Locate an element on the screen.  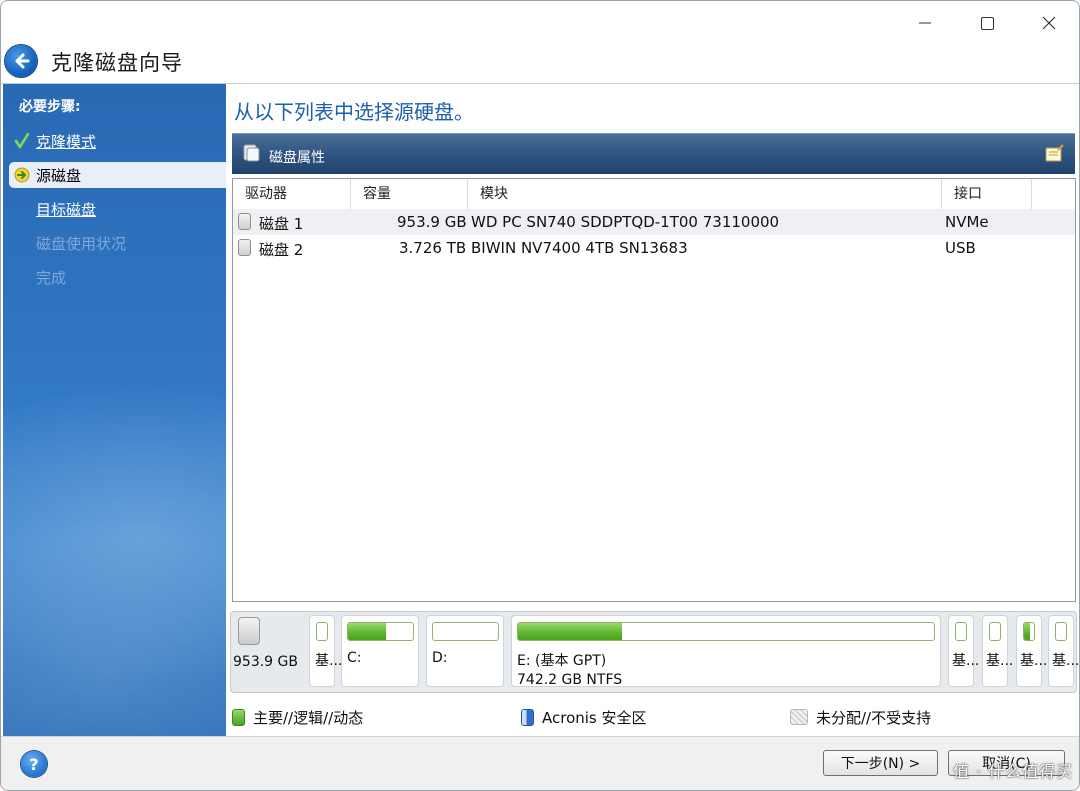
minimize-button is located at coordinates (925, 23).